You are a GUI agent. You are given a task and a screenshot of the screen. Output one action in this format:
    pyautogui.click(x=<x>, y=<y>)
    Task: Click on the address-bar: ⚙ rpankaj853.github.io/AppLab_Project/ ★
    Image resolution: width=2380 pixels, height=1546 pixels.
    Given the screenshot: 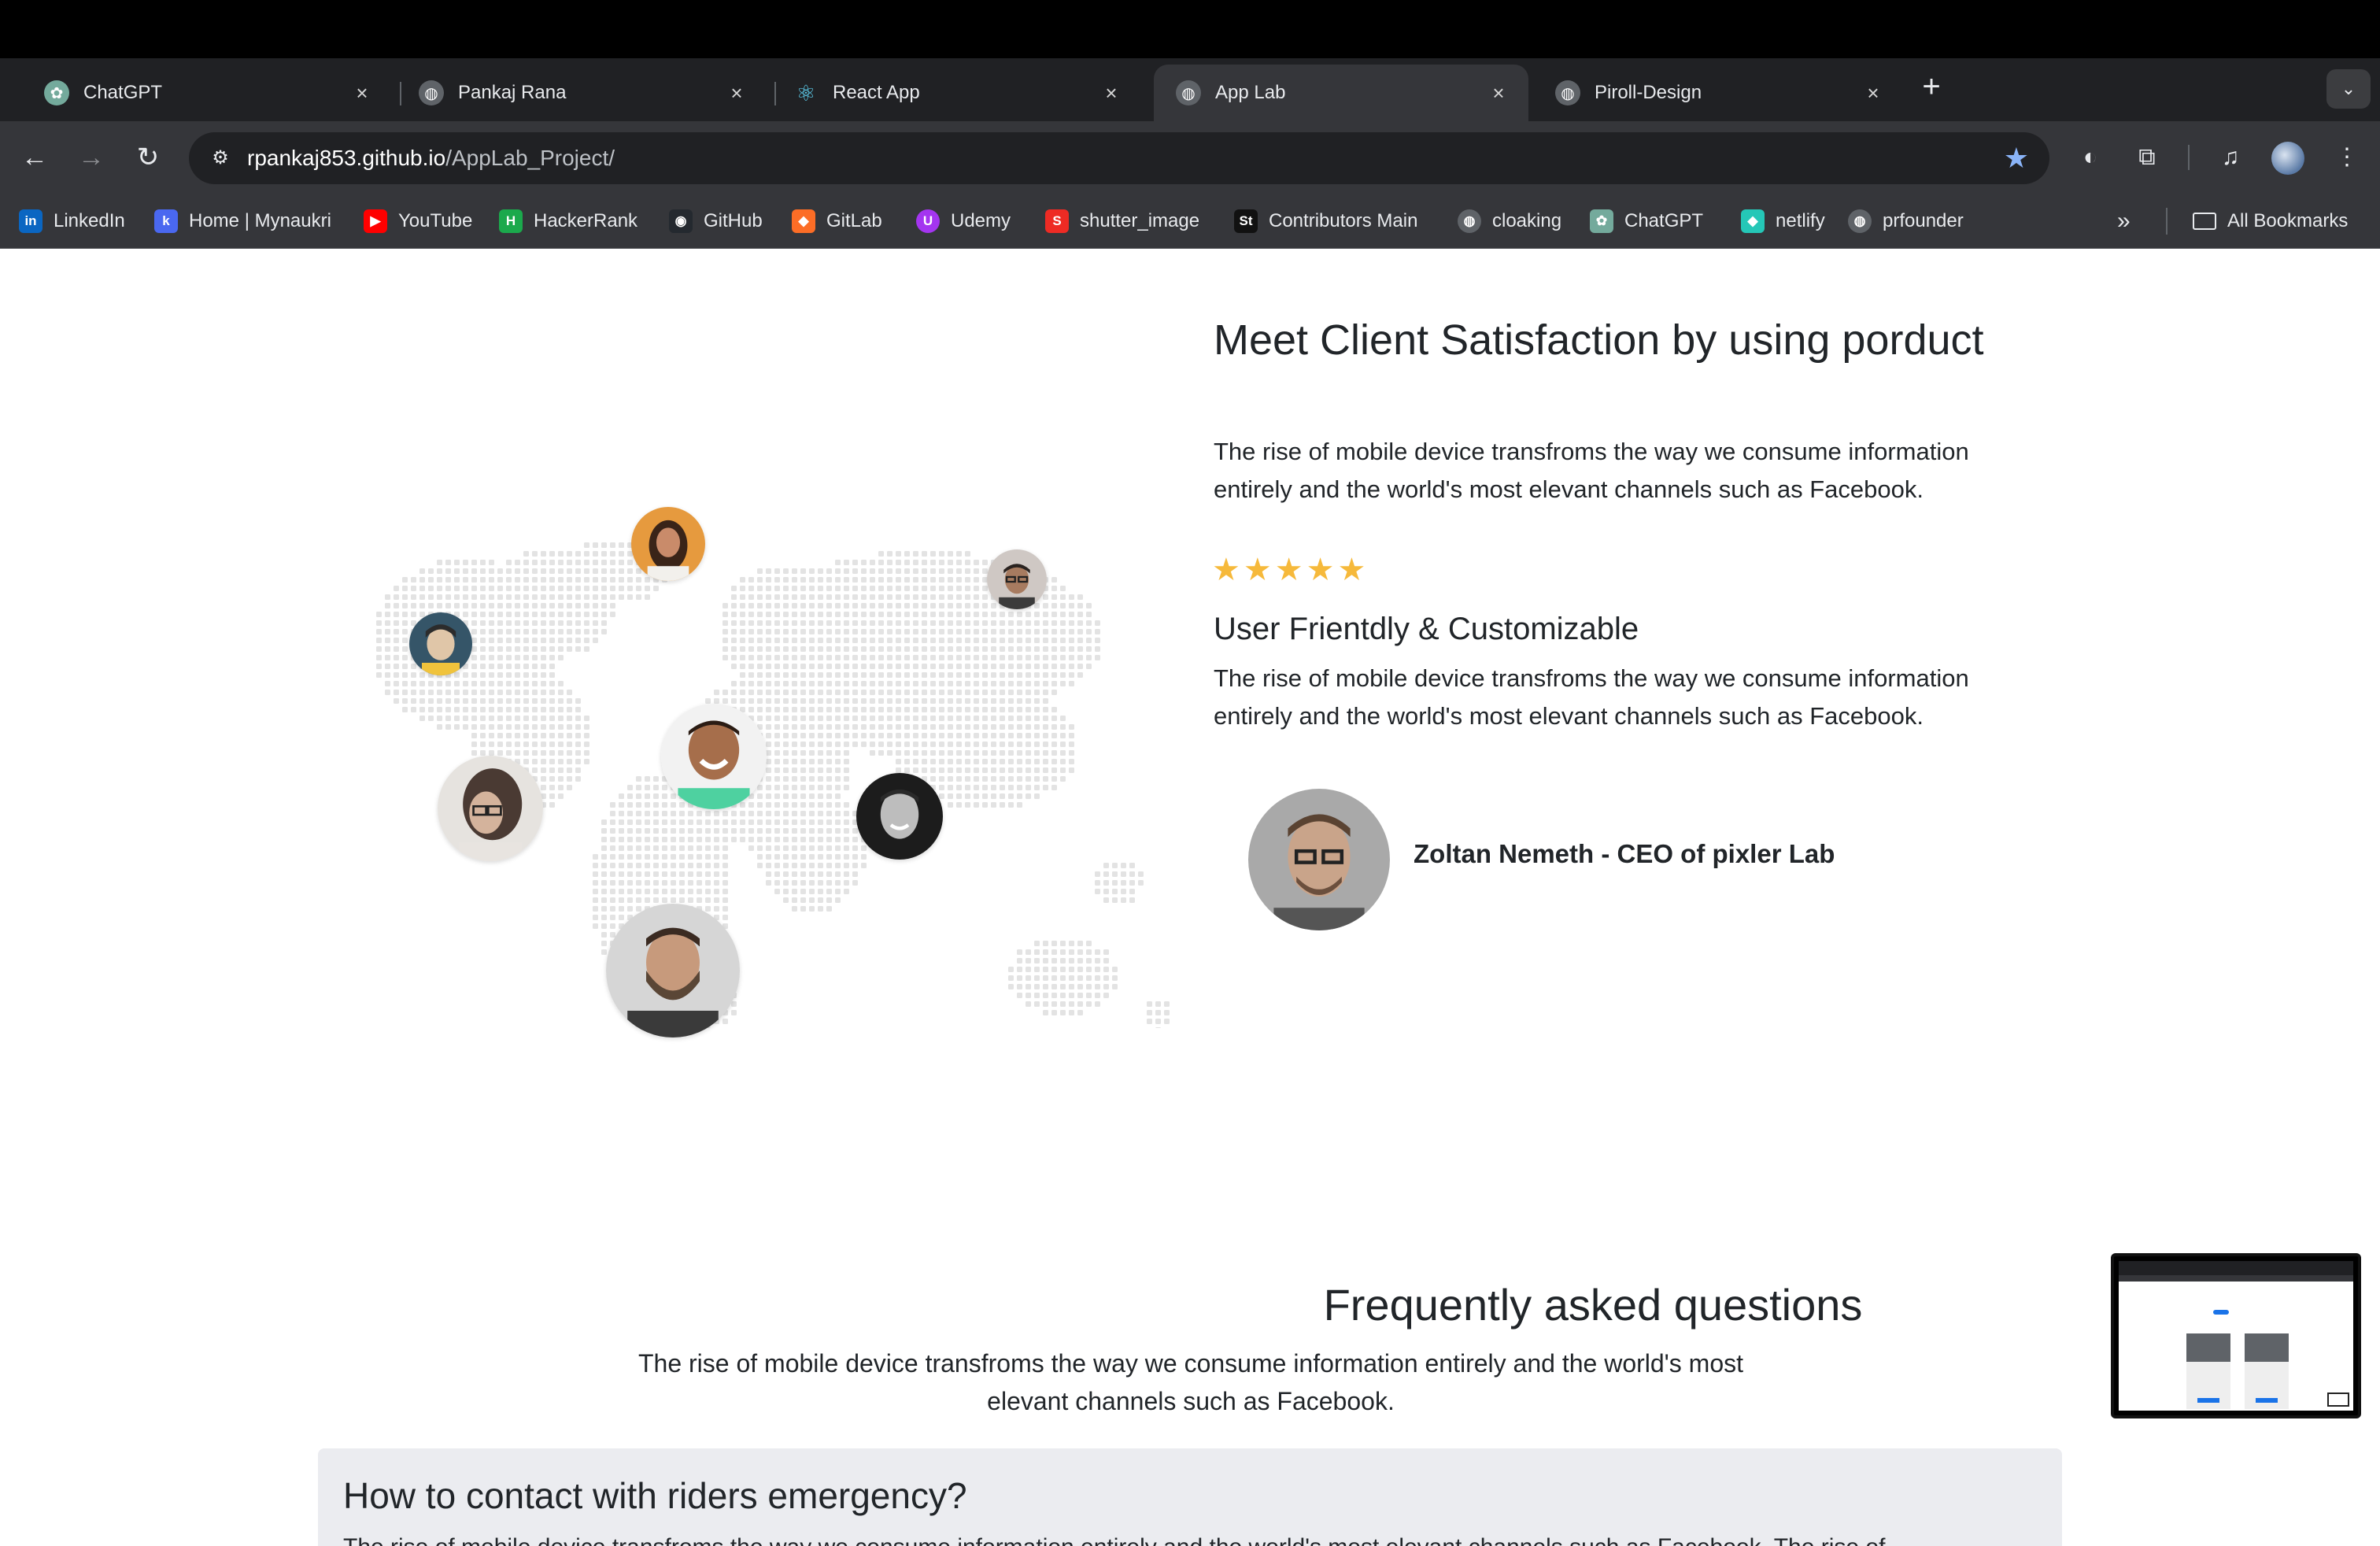 What is the action you would take?
    pyautogui.click(x=1119, y=158)
    